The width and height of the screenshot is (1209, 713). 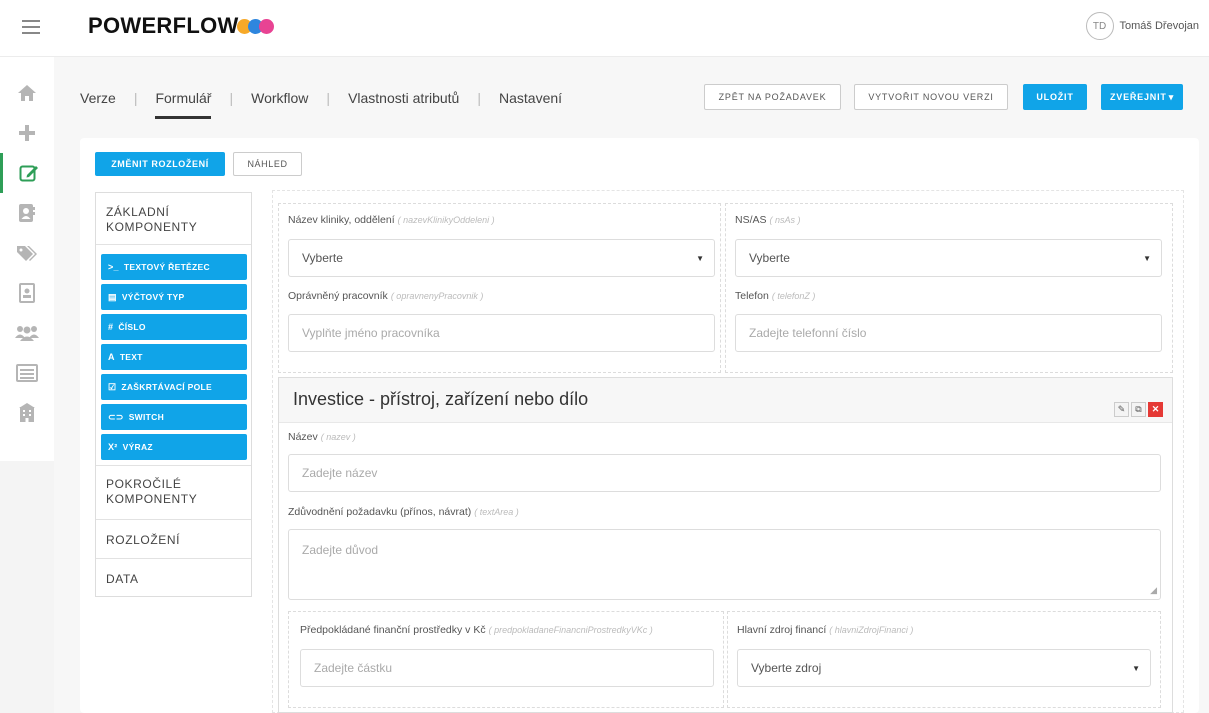 What do you see at coordinates (174, 447) in the screenshot?
I see `component-expression: x² Výraz` at bounding box center [174, 447].